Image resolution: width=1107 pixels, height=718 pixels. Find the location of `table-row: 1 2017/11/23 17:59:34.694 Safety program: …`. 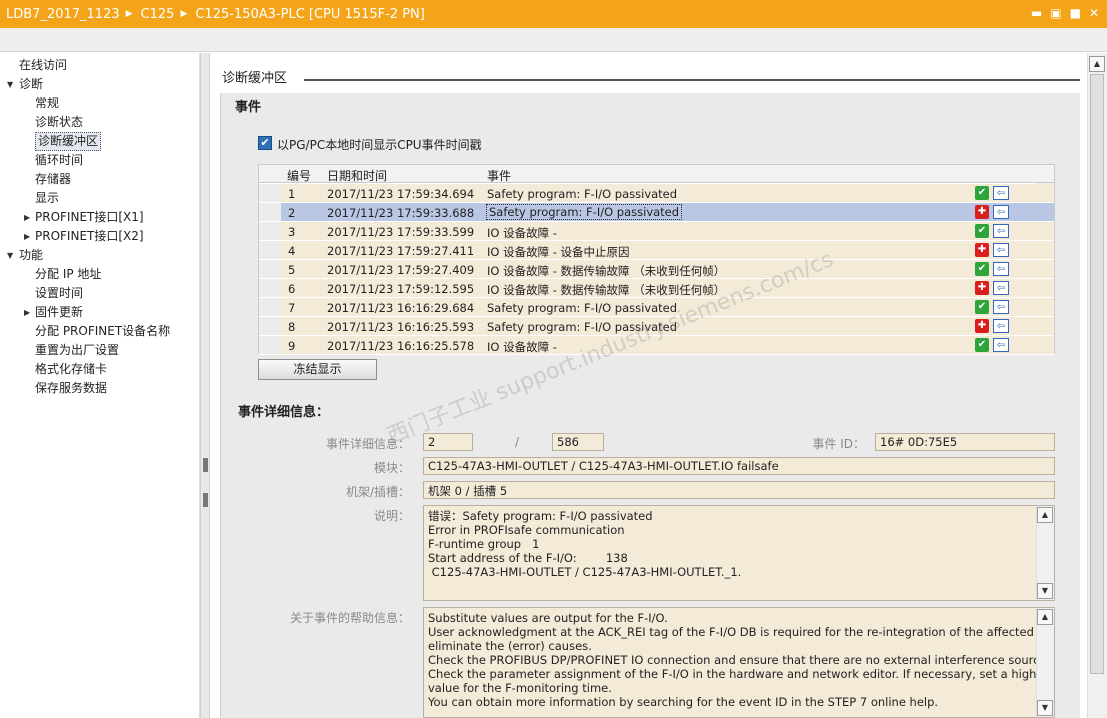

table-row: 1 2017/11/23 17:59:34.694 Safety program: … is located at coordinates (656, 193).